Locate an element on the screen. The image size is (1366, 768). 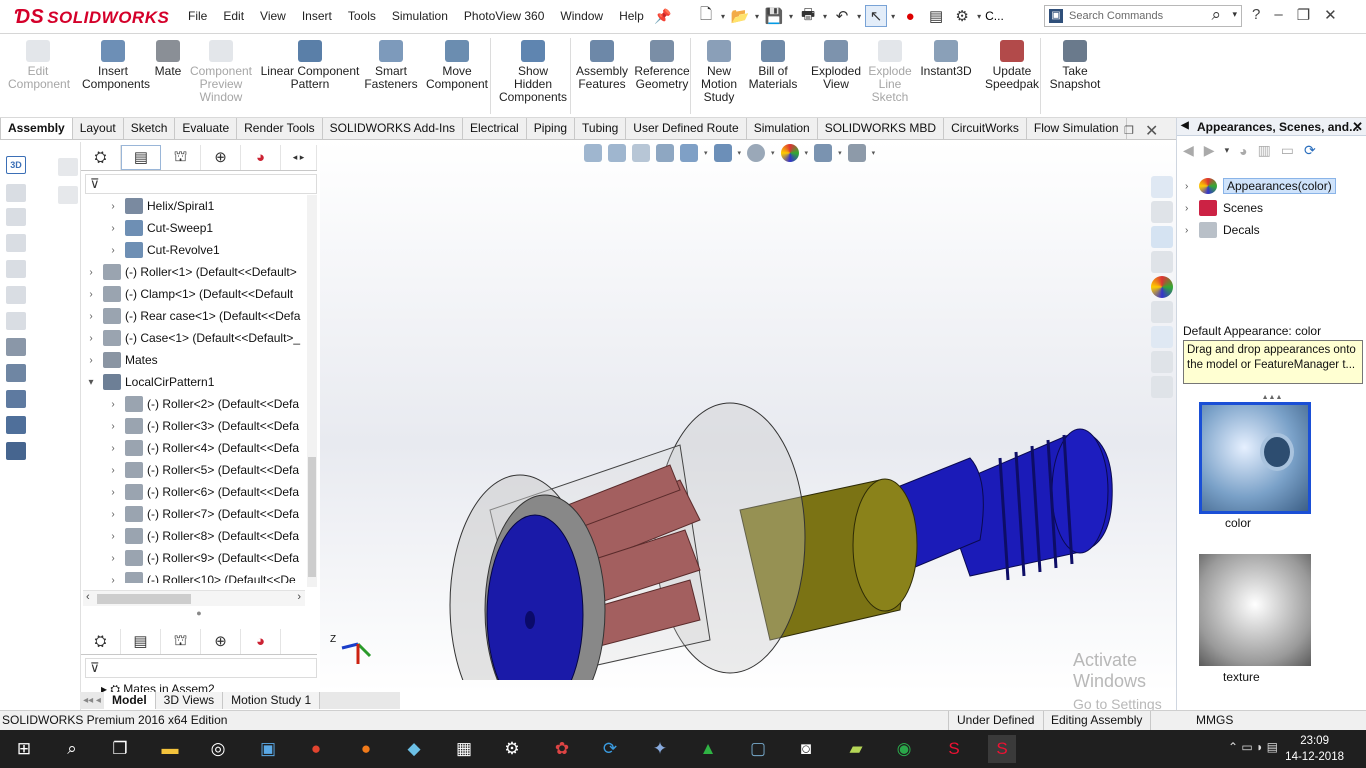
add-folder-icon: ▥ is located at coordinates (1264, 150).